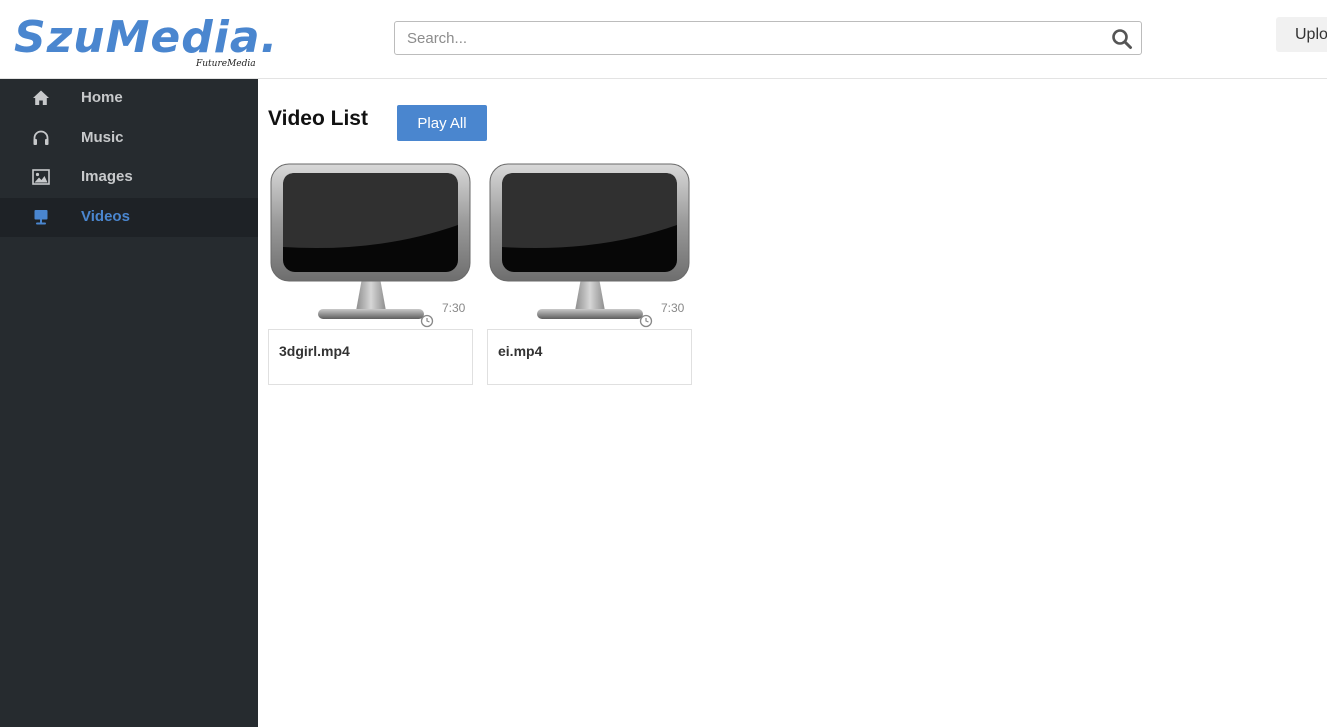 This screenshot has width=1327, height=727. Describe the element at coordinates (105, 216) in the screenshot. I see `sidebar-item-label: Videos` at that location.